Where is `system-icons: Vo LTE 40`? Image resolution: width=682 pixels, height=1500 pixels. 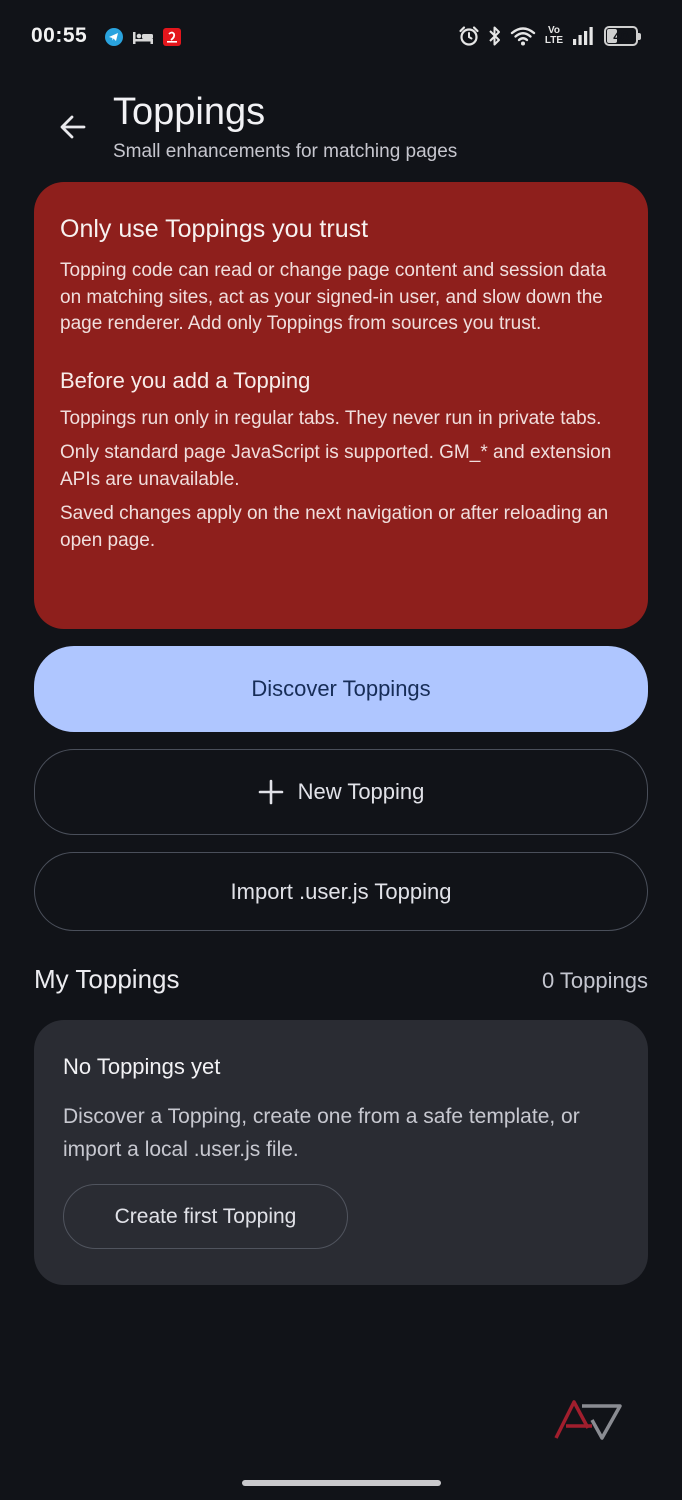 system-icons: Vo LTE 40 is located at coordinates (549, 36).